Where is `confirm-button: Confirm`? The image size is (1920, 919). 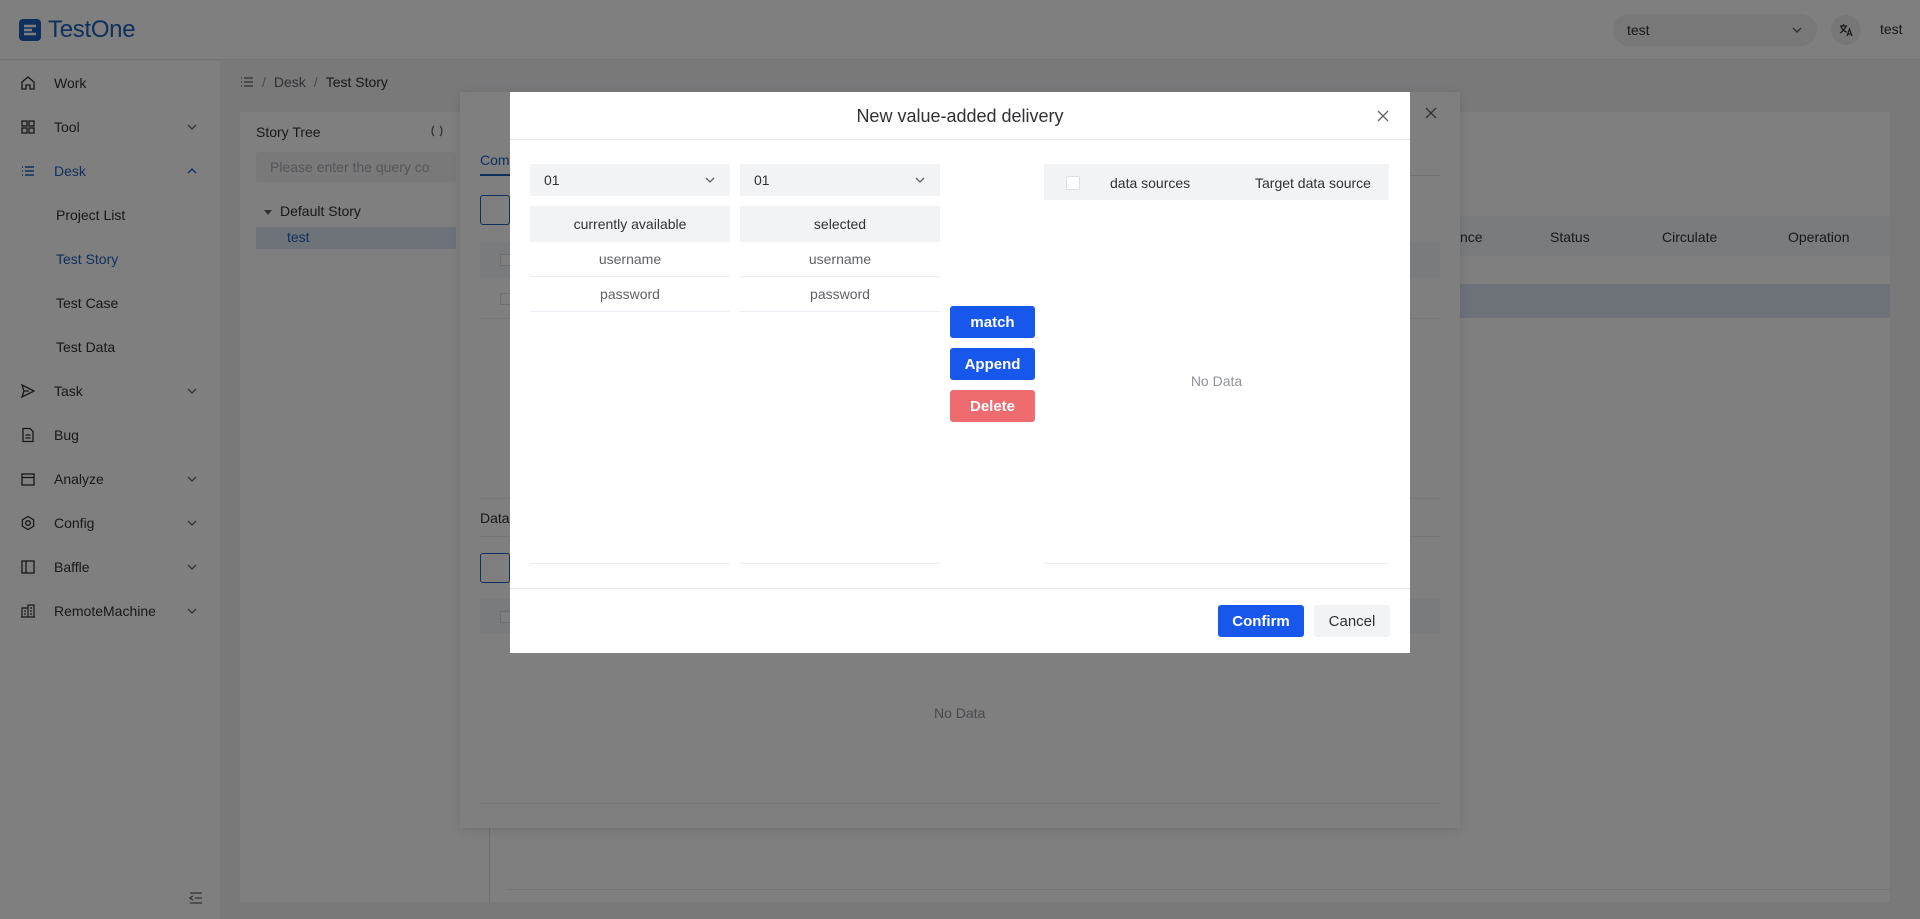
confirm-button: Confirm is located at coordinates (1261, 621).